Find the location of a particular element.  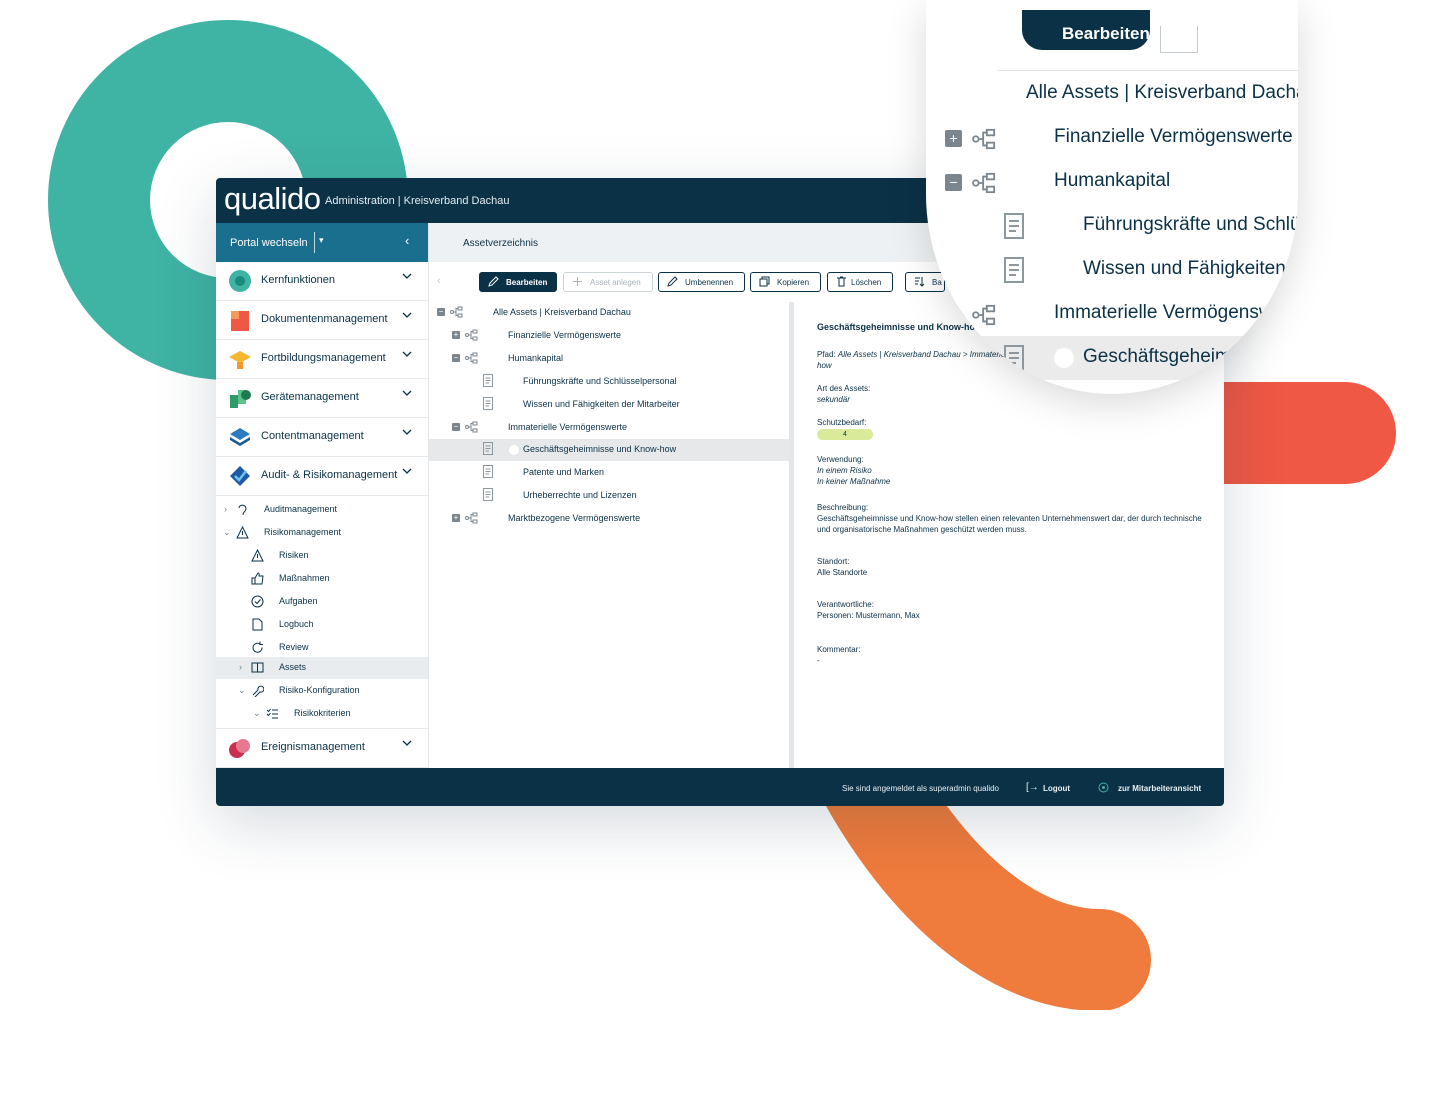

zoomed-tree-row: Wissen und Fähigkeiten der Mitarbeiter is located at coordinates (1112, 270).